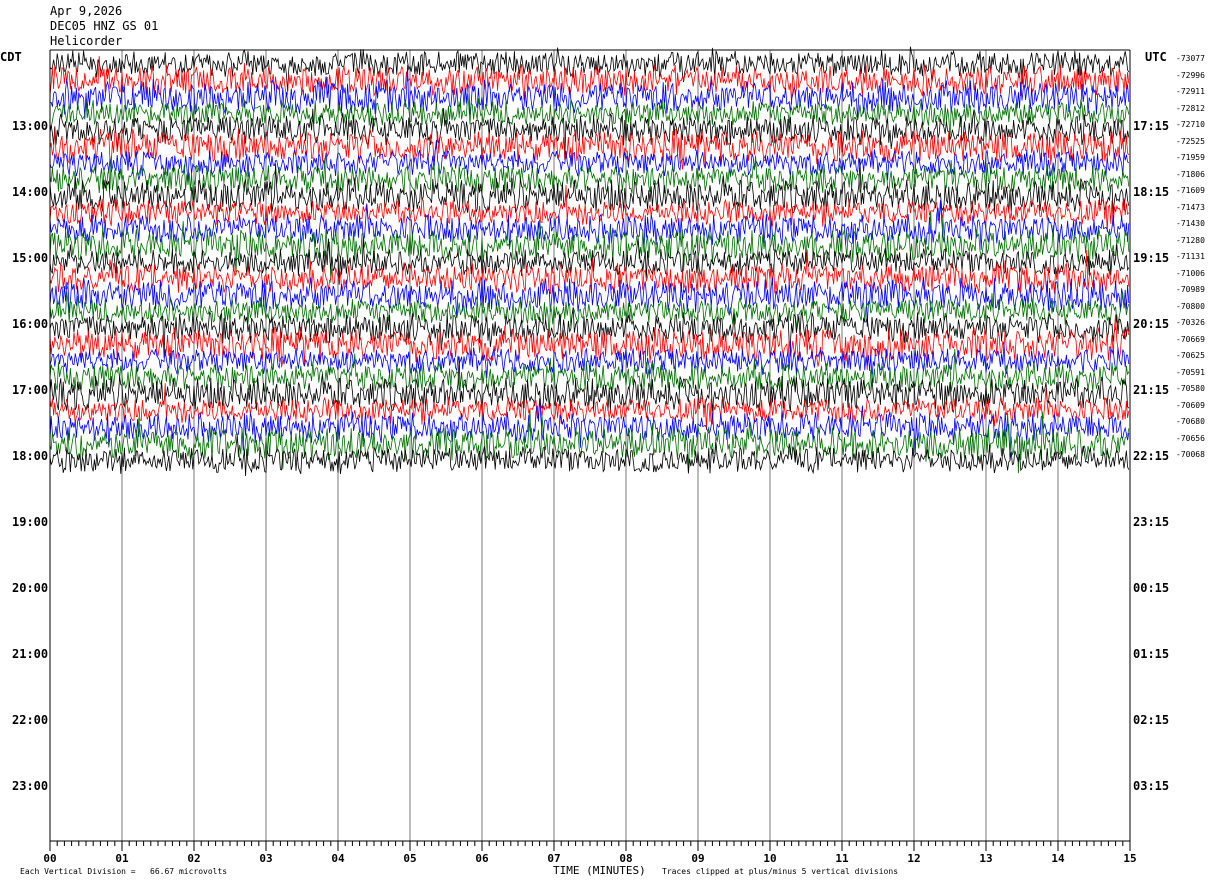  Describe the element at coordinates (1151, 192) in the screenshot. I see `right-time-label: 18:15` at that location.